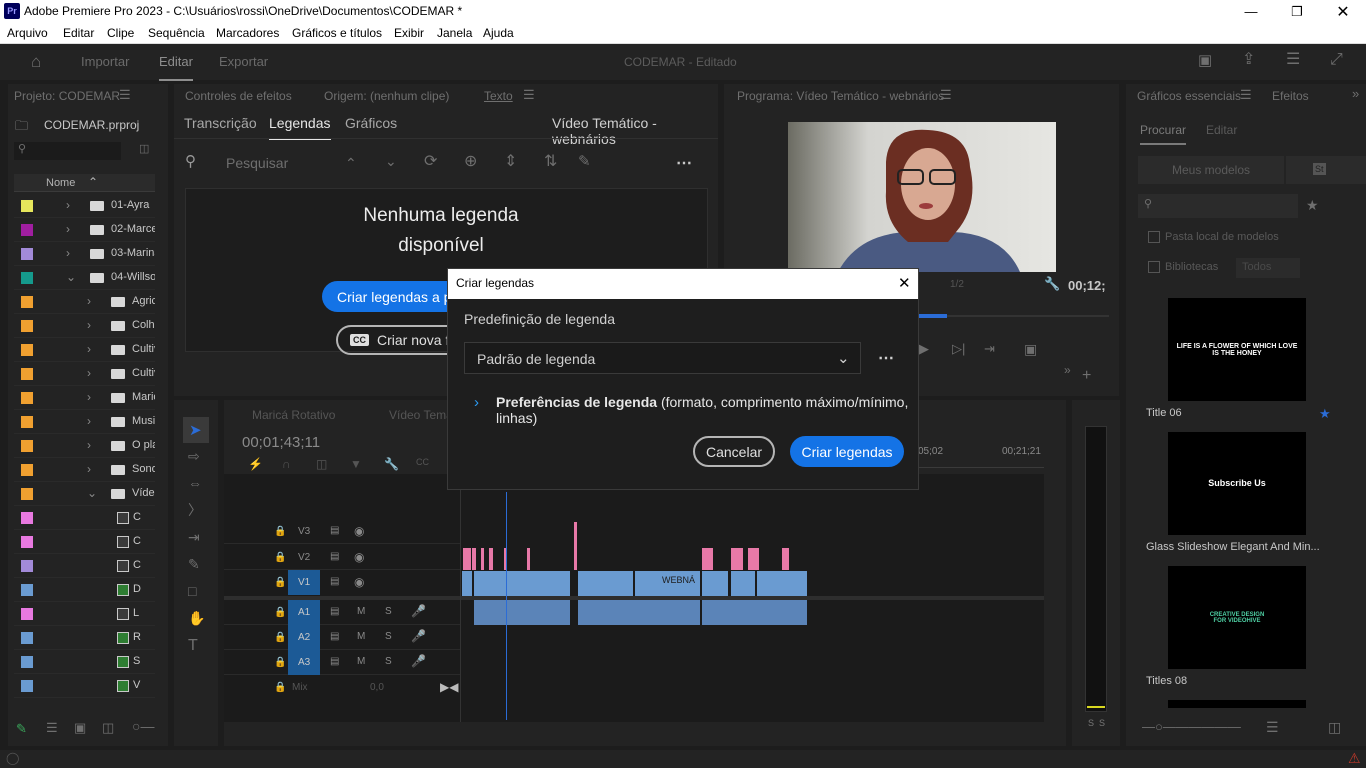  What do you see at coordinates (105, 61) in the screenshot?
I see `tab-importar: Importar` at bounding box center [105, 61].